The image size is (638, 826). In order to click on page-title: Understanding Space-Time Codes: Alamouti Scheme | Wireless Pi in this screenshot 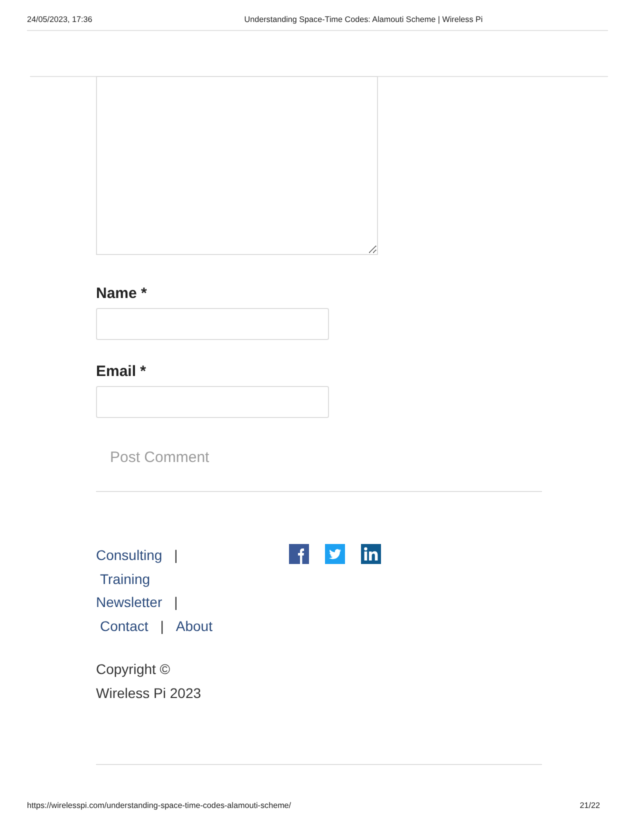, I will do `click(363, 19)`.